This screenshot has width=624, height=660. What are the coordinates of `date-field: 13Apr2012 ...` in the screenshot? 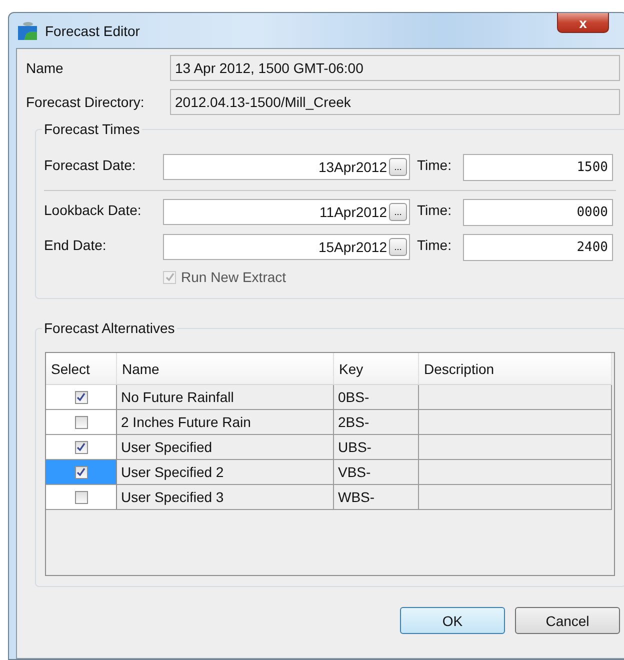 It's located at (286, 167).